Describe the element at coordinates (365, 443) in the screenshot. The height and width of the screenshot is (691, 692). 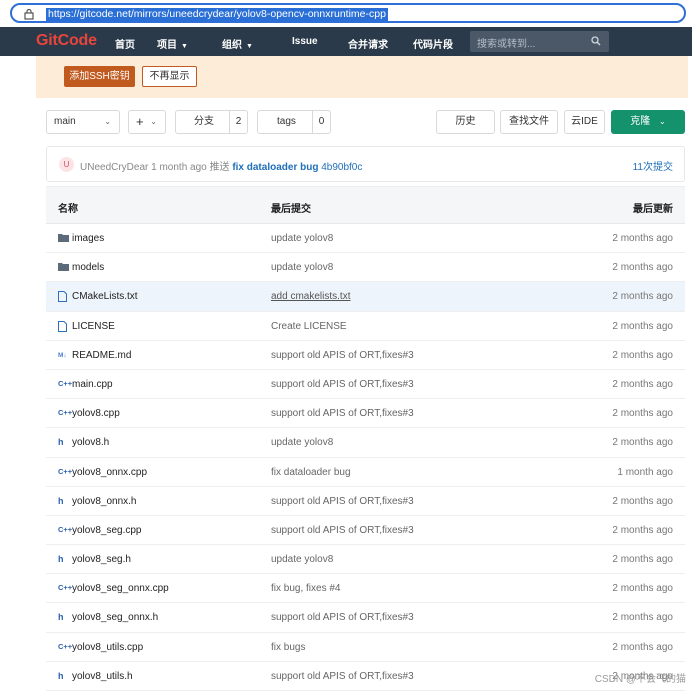
I see `table-row: h yolov8.h update yolov8 2 months ago` at that location.